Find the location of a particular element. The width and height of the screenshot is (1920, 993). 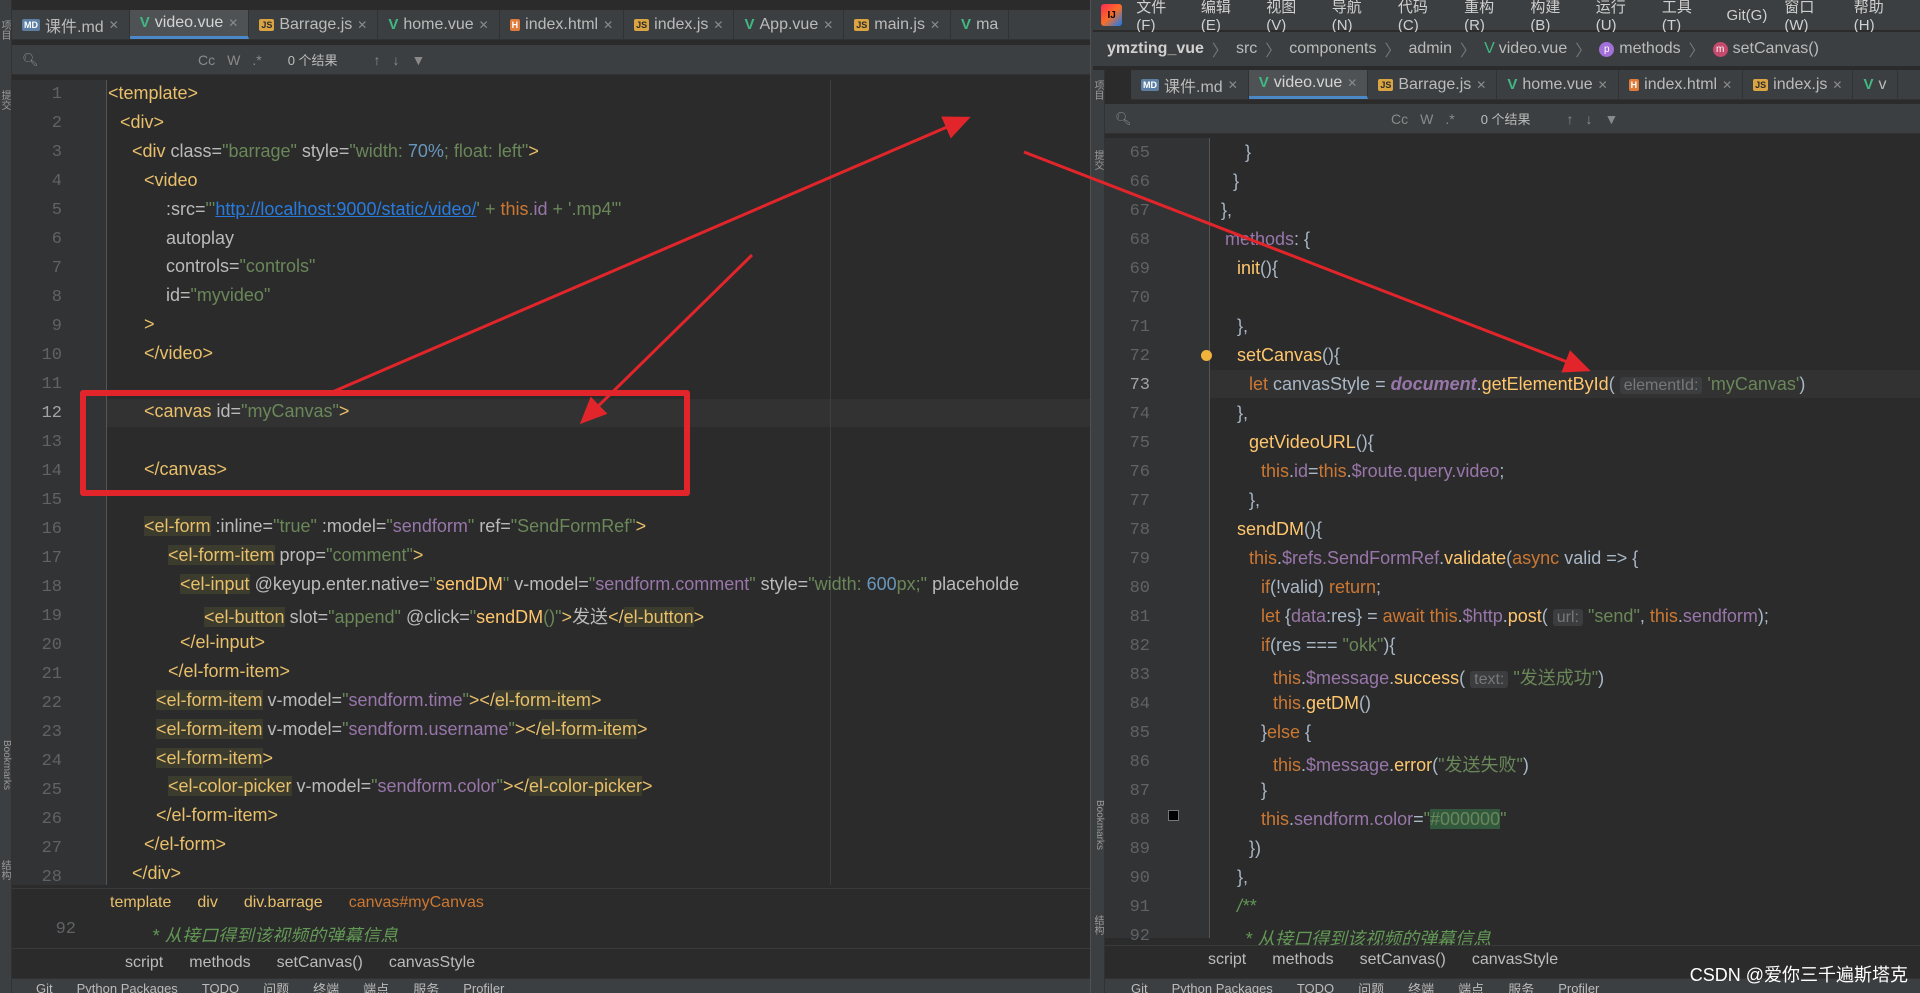

menu-run: 运行(U) is located at coordinates (1620, 17).